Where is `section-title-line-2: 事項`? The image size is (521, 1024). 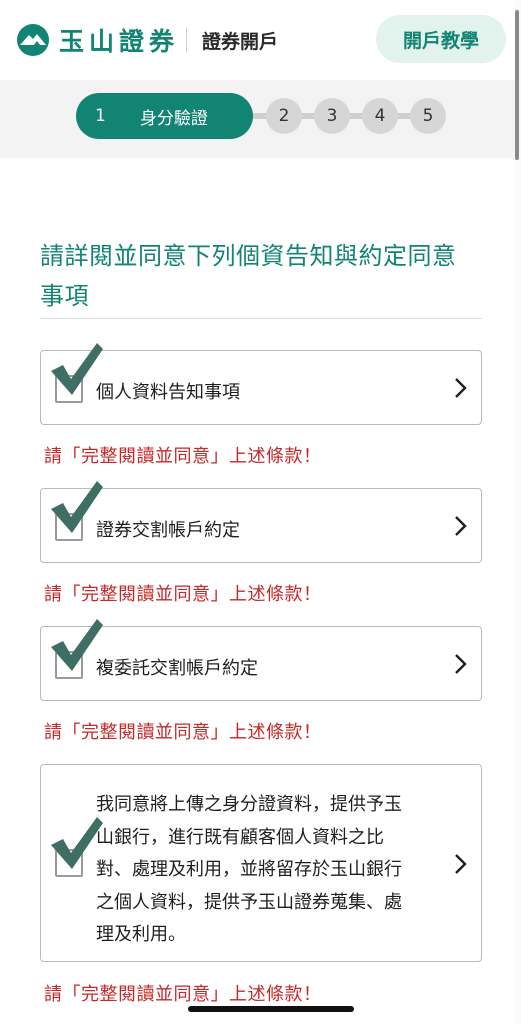
section-title-line-2: 事項 is located at coordinates (64, 296).